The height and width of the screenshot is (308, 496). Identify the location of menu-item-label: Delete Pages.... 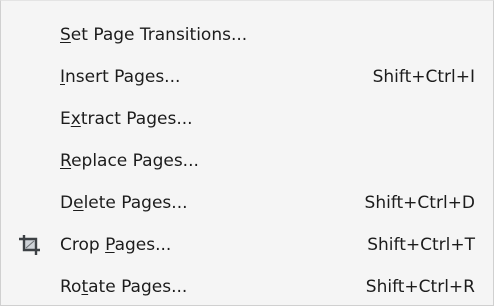
(124, 203).